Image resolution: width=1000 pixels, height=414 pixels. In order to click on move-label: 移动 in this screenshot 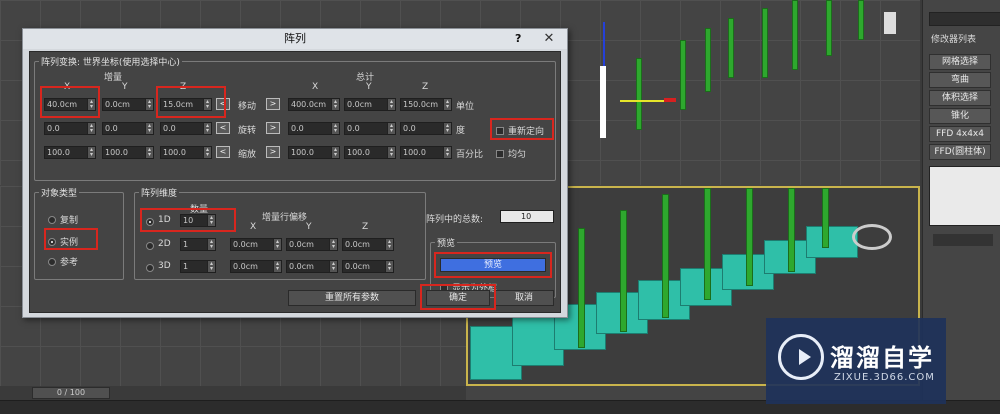, I will do `click(247, 107)`.